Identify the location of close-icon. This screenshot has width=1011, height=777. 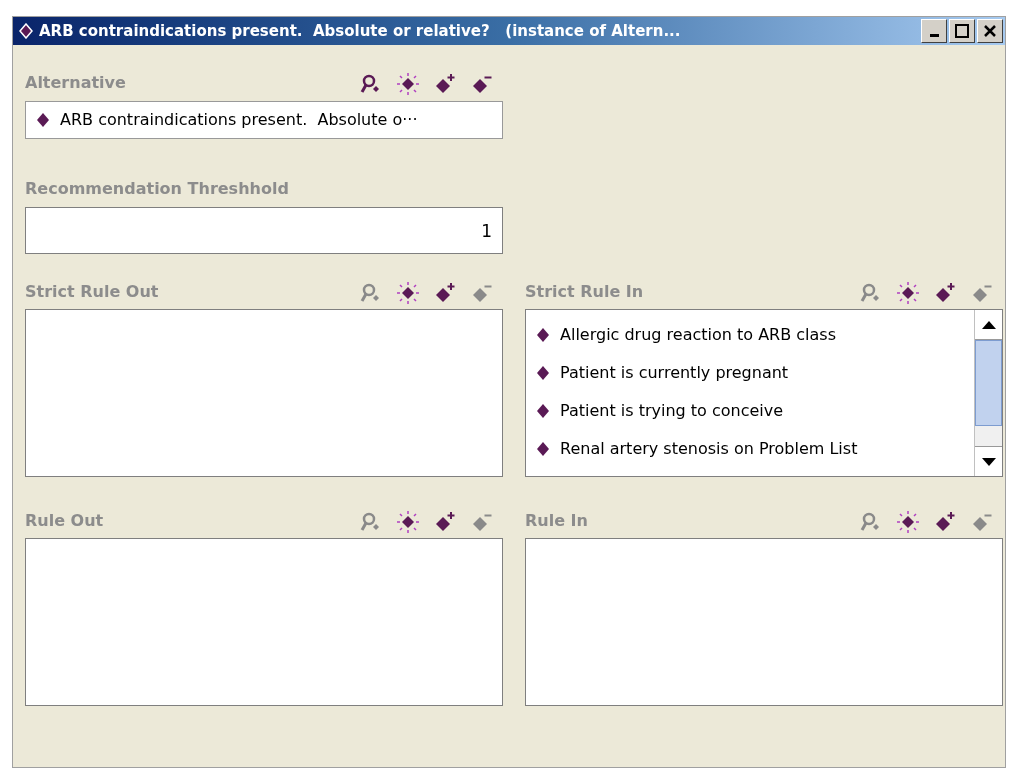
(990, 31).